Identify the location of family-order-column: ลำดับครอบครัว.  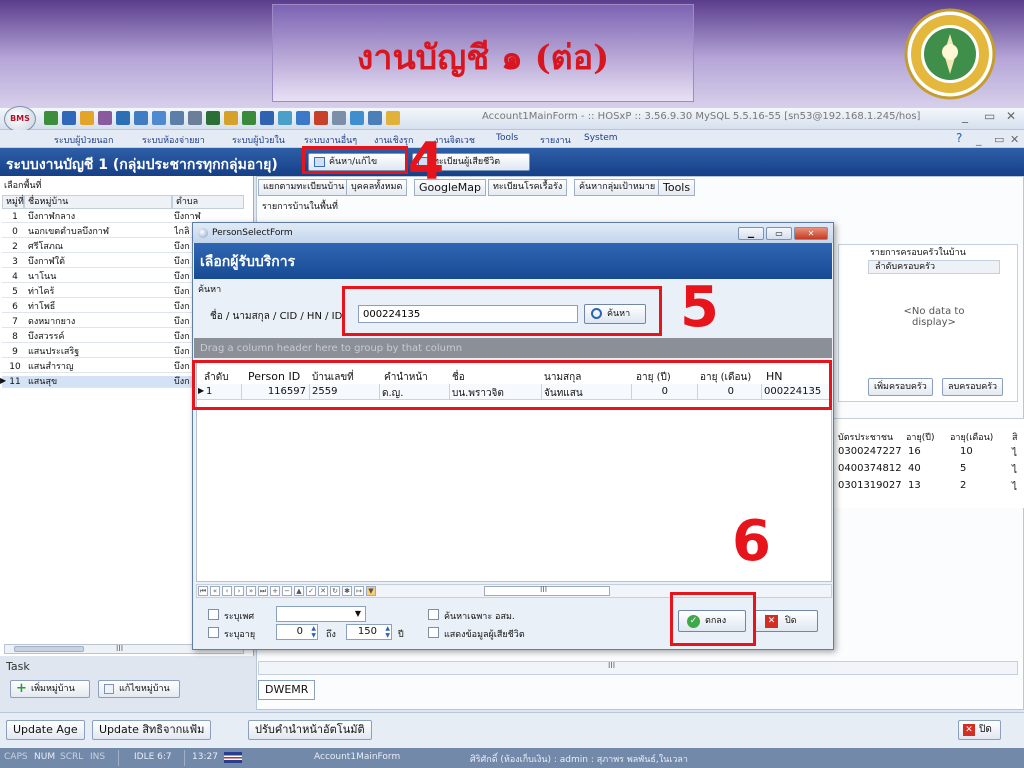
(934, 267).